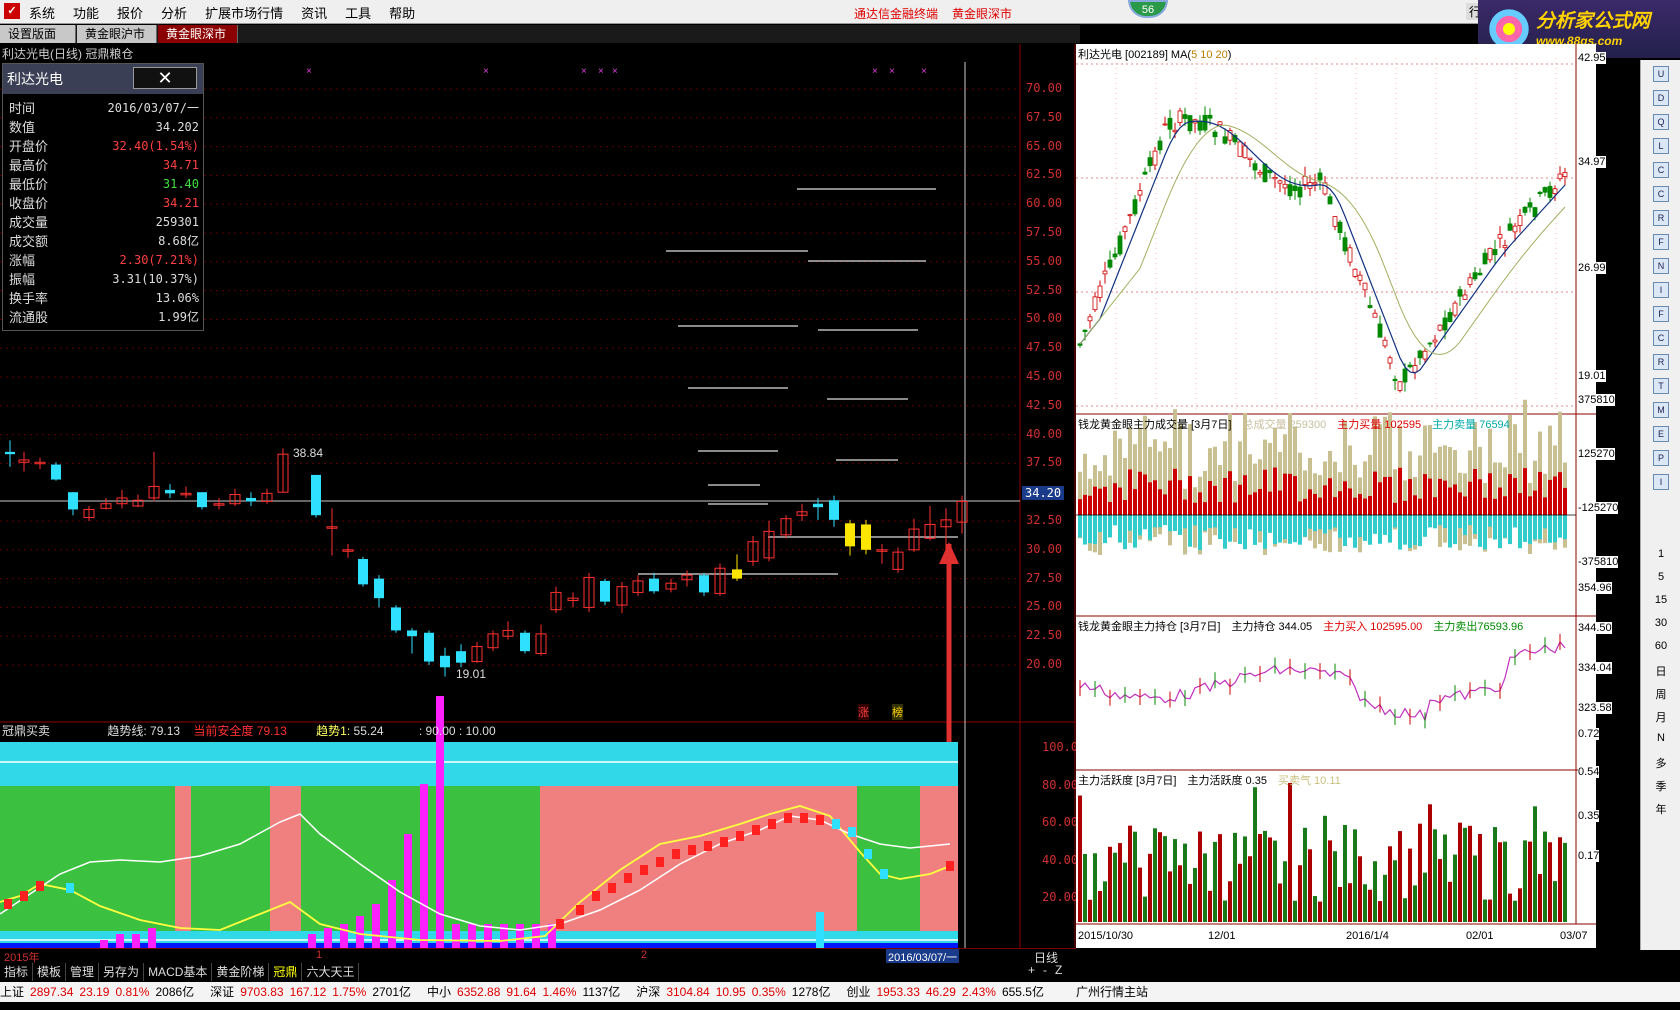 Image resolution: width=1680 pixels, height=1010 pixels. I want to click on index-segment: 深证 9703.83 167.12 1.75% 2701亿, so click(313, 992).